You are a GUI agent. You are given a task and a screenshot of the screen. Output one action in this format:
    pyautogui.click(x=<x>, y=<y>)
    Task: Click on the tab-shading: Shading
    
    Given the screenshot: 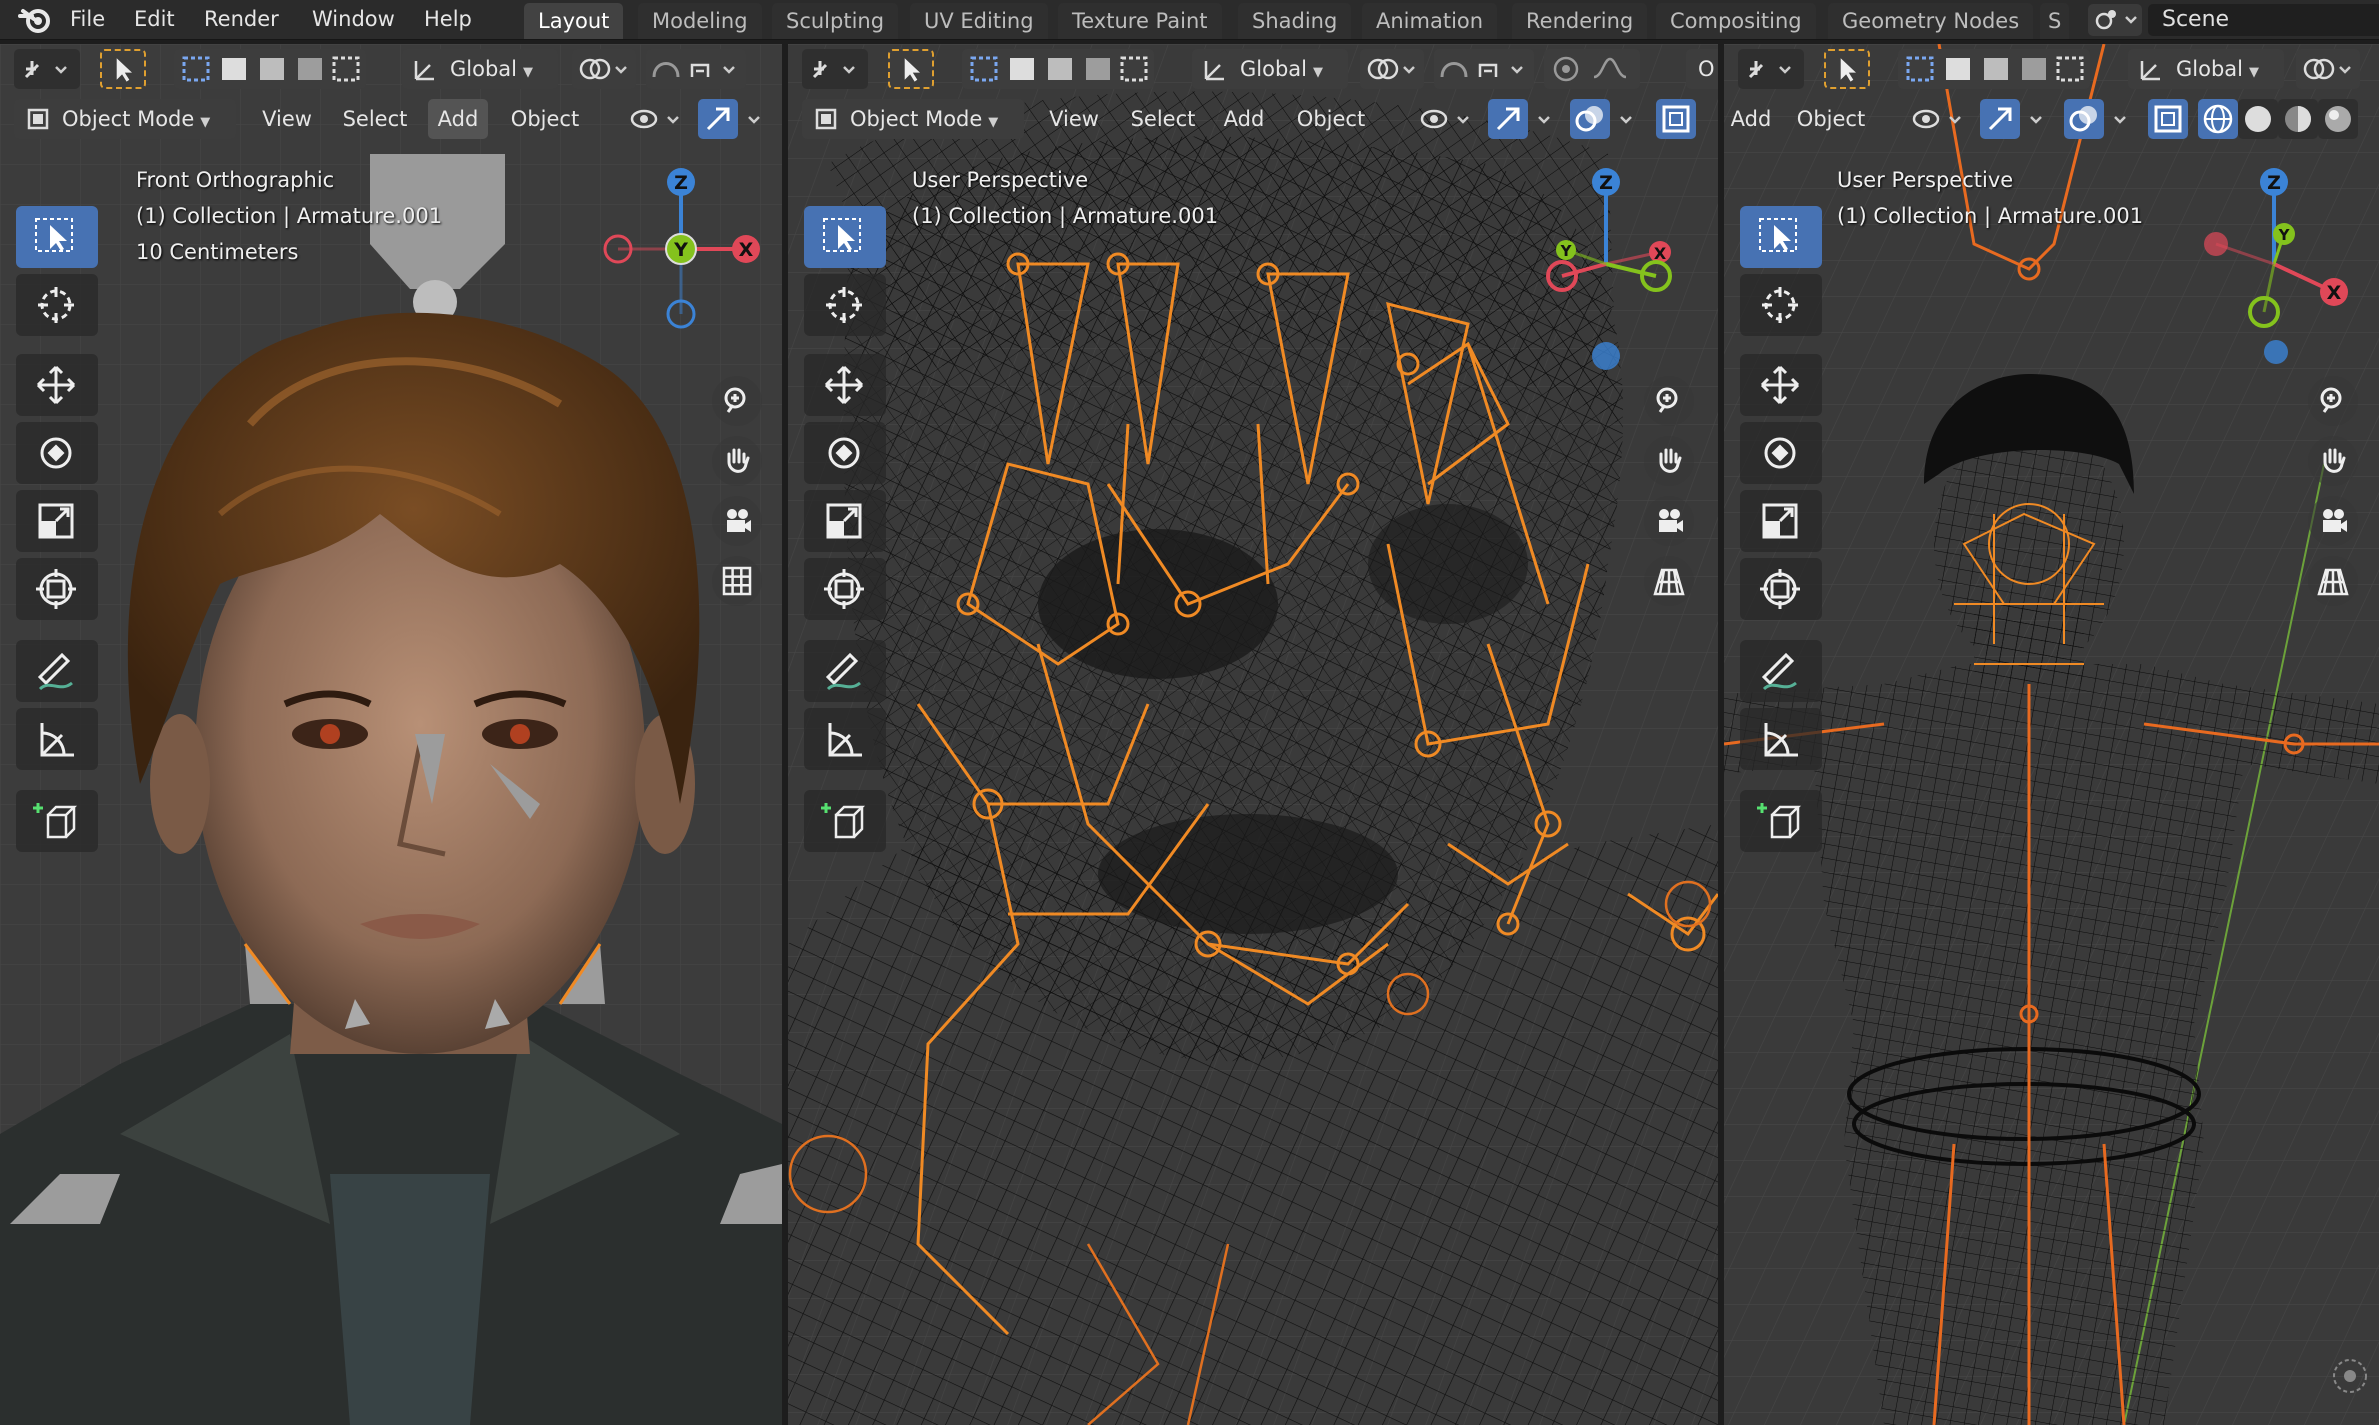 What is the action you would take?
    pyautogui.click(x=1295, y=21)
    